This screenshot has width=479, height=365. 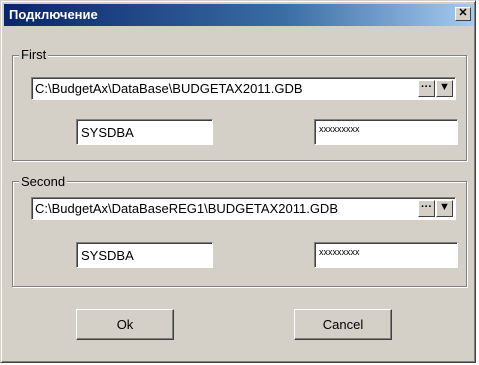 What do you see at coordinates (107, 255) in the screenshot?
I see `second-user-value: SYSDBA` at bounding box center [107, 255].